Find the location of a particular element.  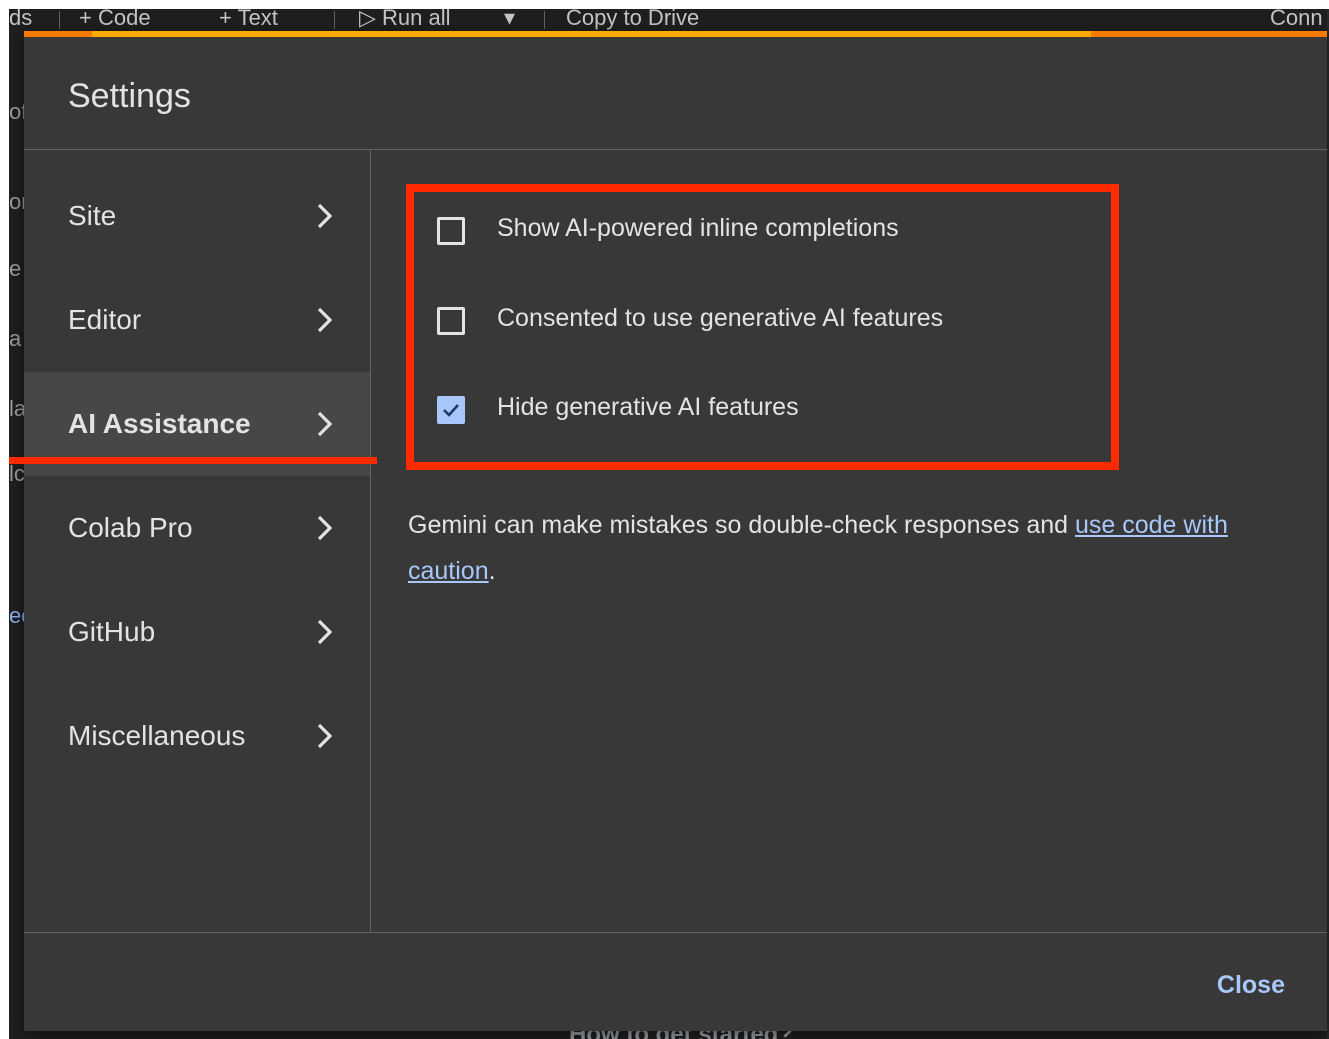

divider is located at coordinates (675, 932).